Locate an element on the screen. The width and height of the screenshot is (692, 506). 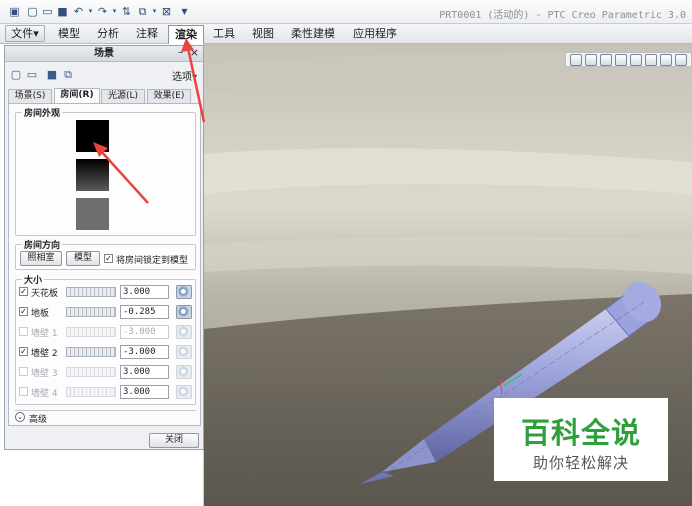
wall-4-checkbox is located at coordinates (23, 391).